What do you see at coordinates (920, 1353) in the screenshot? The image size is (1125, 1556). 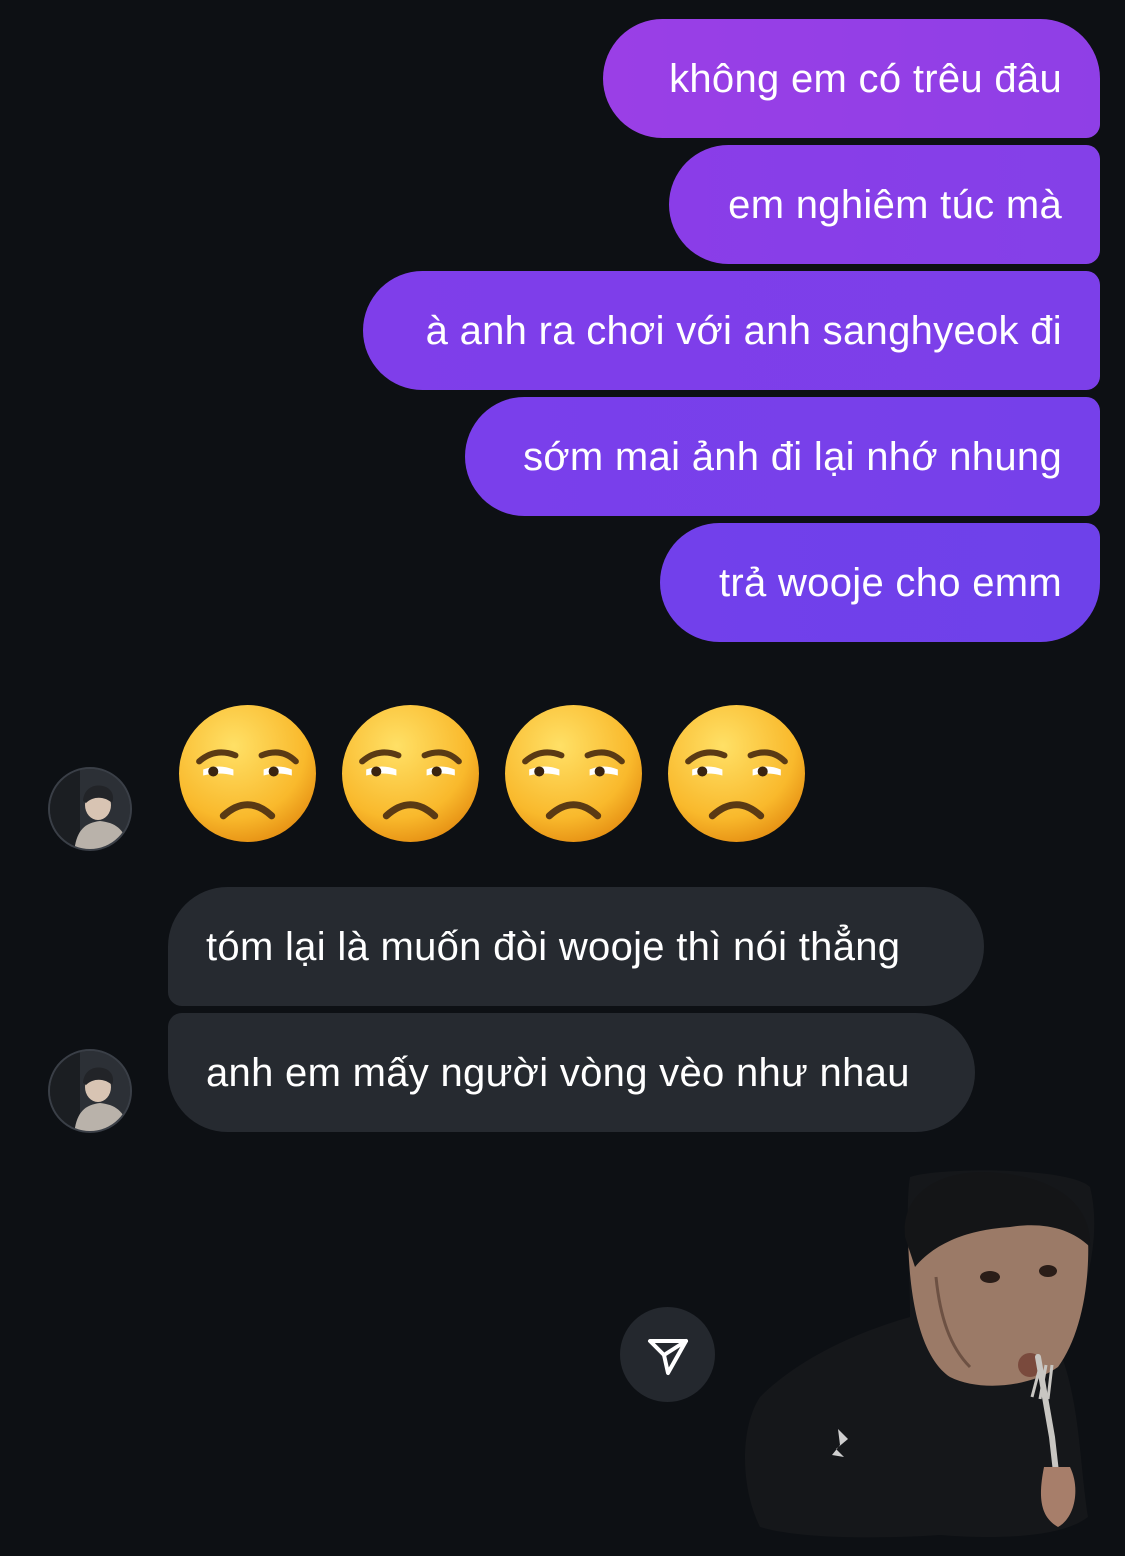 I see `photo-sticker` at bounding box center [920, 1353].